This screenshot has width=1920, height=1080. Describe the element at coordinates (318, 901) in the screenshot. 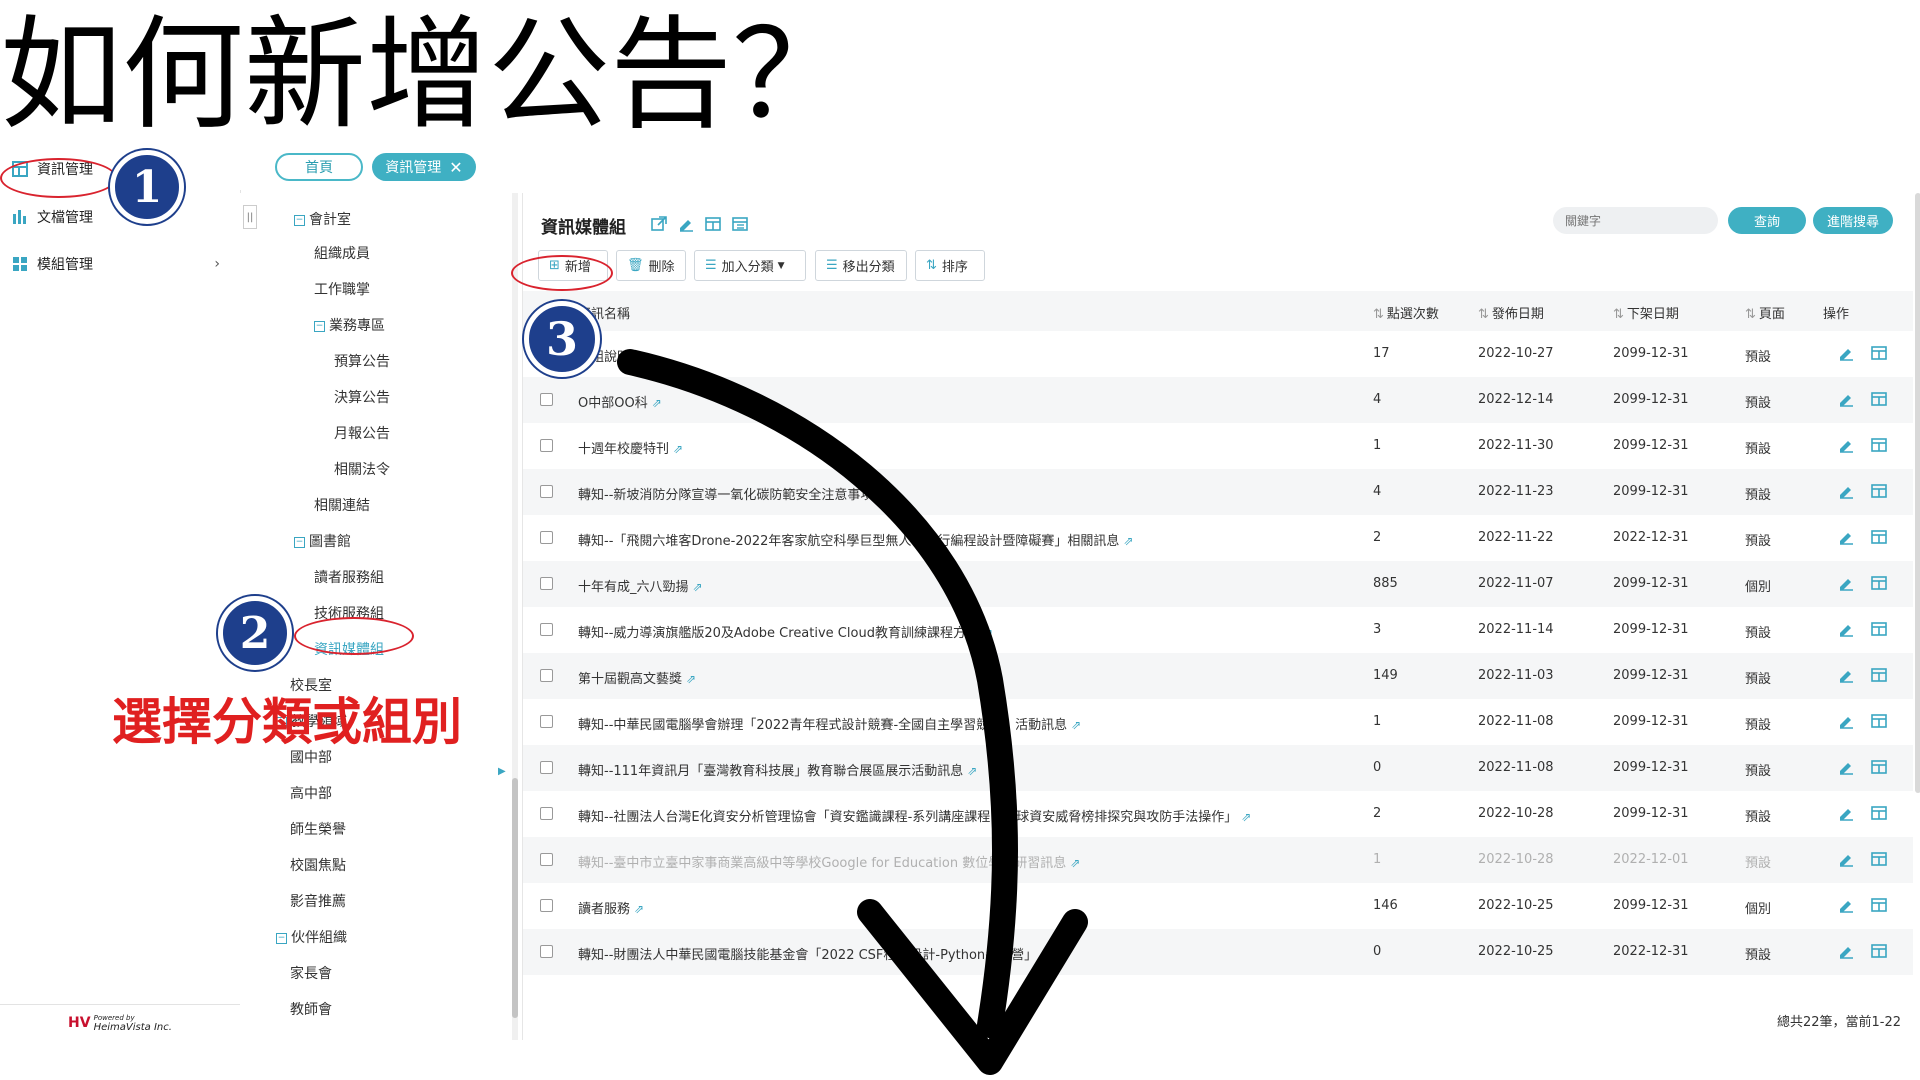

I see `tree-node: 影音推薦` at that location.